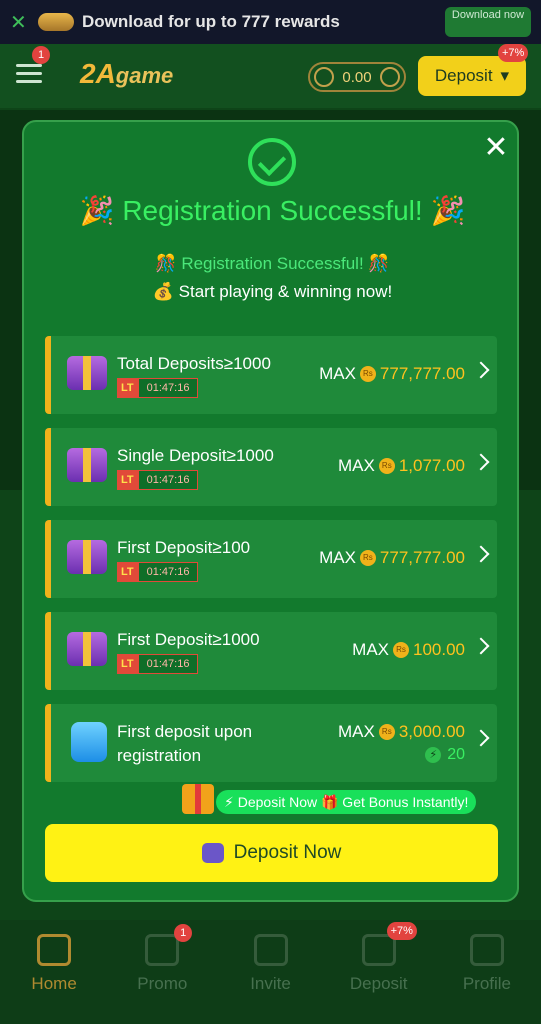  Describe the element at coordinates (433, 755) in the screenshot. I see `lightning-icon: ⚡` at that location.